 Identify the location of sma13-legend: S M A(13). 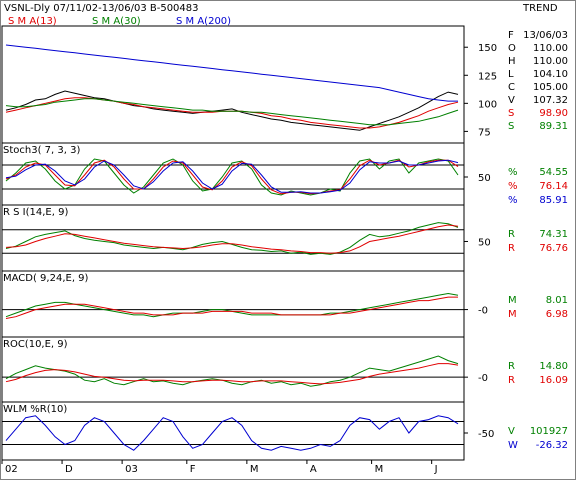
(32, 21).